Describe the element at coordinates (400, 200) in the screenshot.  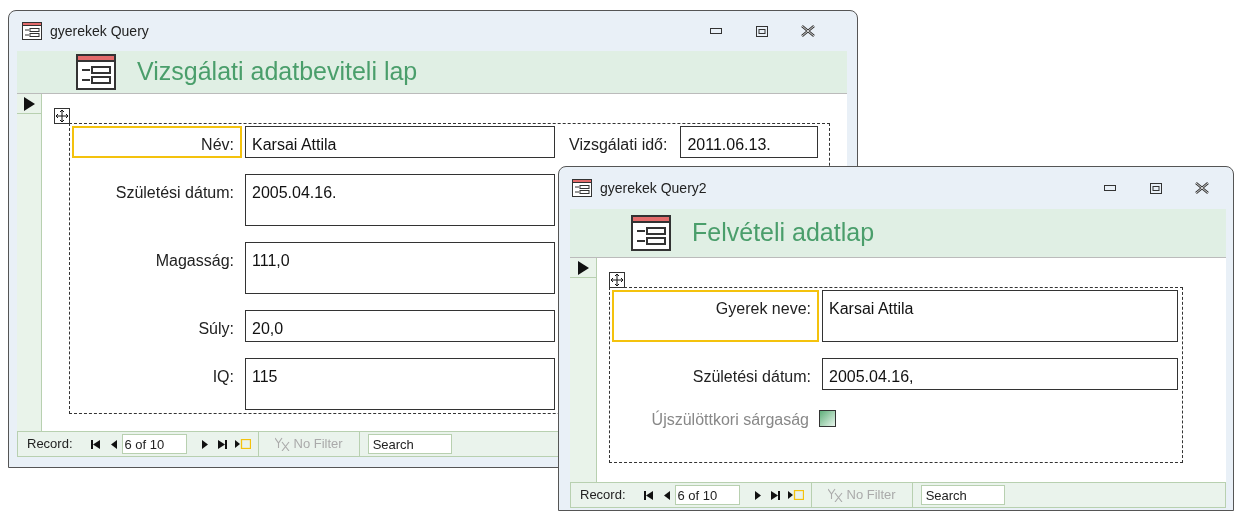
I see `text-field: 2005.04.16.` at that location.